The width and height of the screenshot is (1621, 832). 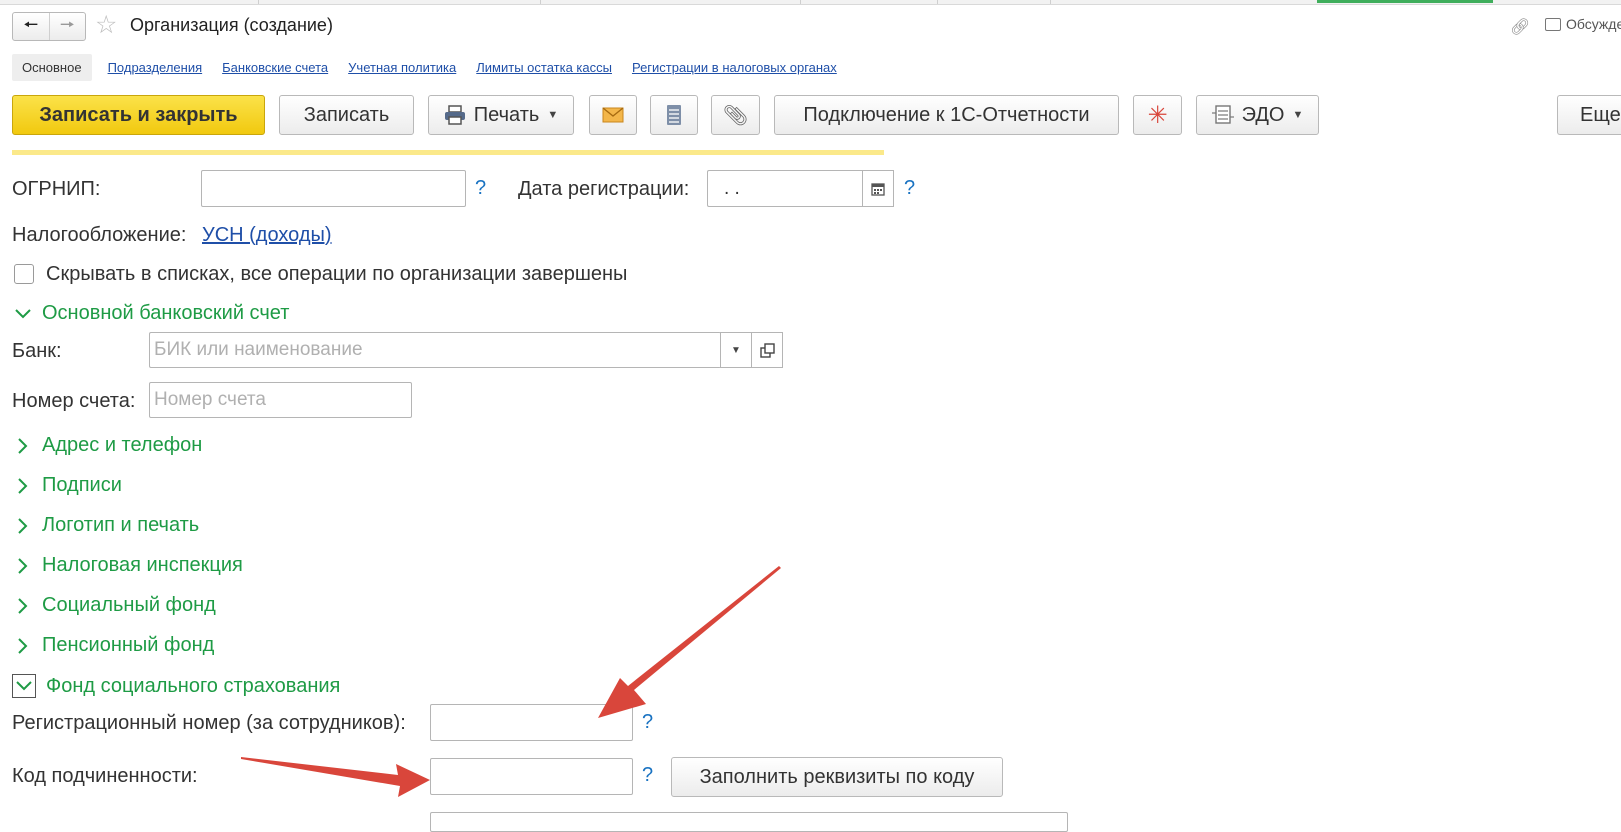 What do you see at coordinates (511, 681) in the screenshot?
I see `annotation-arrows` at bounding box center [511, 681].